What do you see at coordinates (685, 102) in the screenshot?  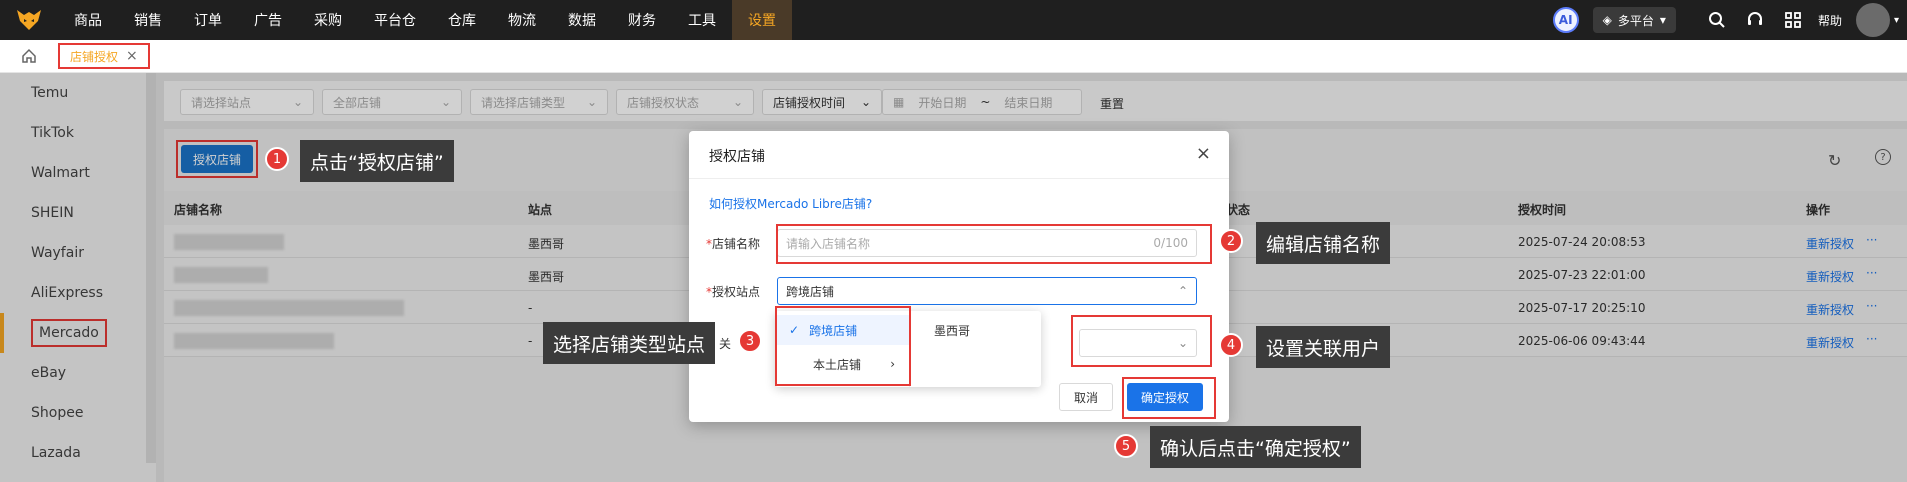 I see `auth-status-filter: 店铺授权状态 ⌄` at bounding box center [685, 102].